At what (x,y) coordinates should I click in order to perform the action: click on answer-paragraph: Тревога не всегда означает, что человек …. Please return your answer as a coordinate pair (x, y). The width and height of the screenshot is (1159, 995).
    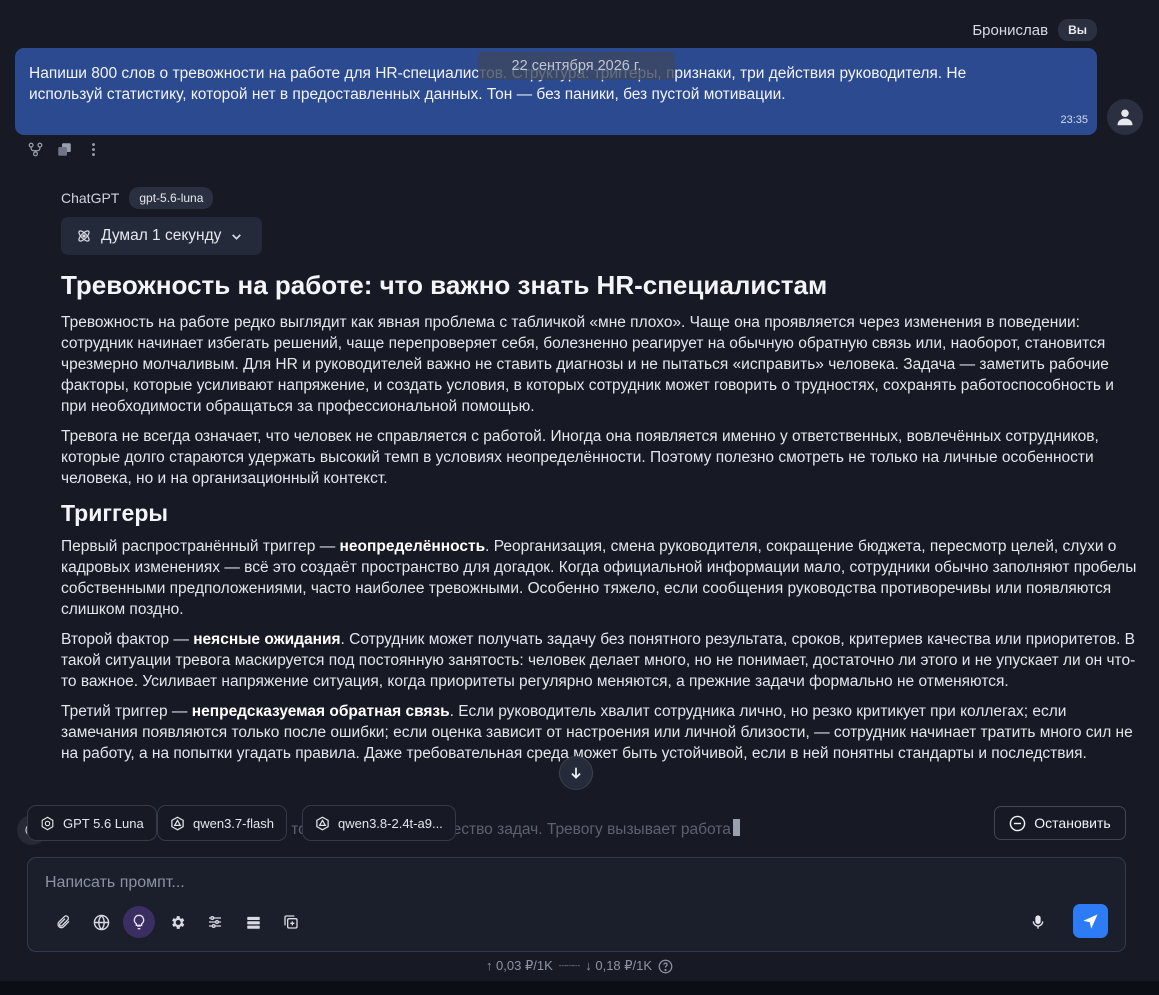
    Looking at the image, I should click on (580, 457).